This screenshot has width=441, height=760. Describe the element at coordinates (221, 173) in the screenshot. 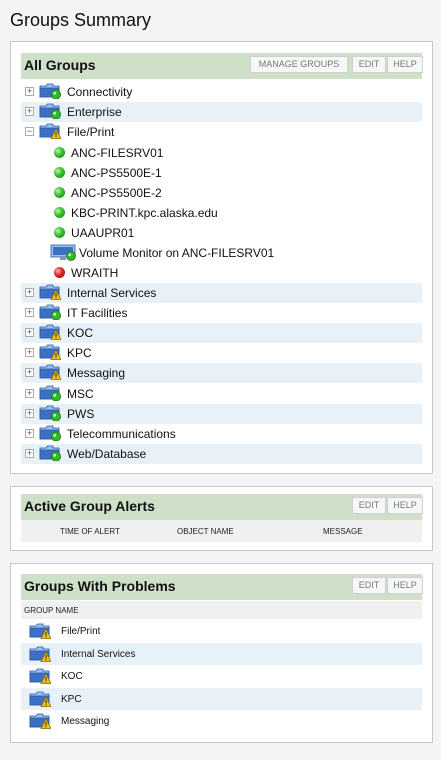

I see `member-row-anc-ps5500e-1: ANC-PS5500E-1` at that location.